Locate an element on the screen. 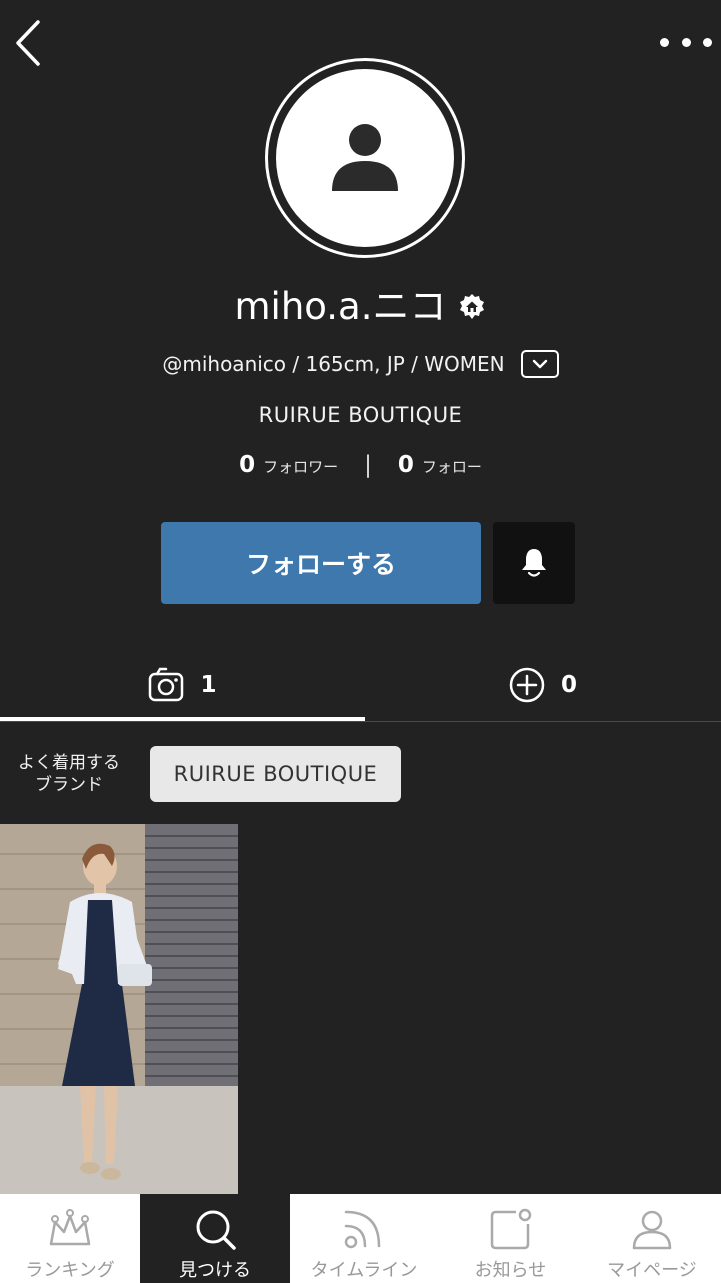 Image resolution: width=721 pixels, height=1283 pixels. nav-mypage: マイページ is located at coordinates (652, 1238).